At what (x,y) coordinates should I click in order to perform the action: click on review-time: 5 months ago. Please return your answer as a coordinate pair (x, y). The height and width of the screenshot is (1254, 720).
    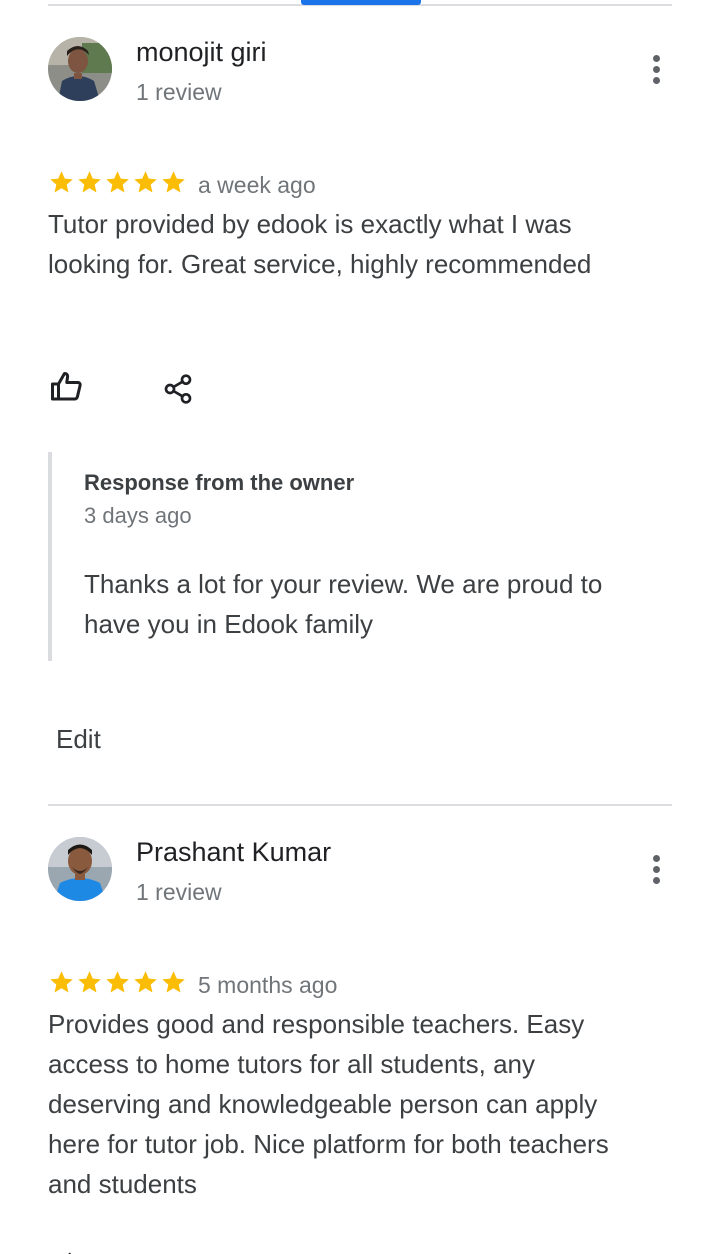
    Looking at the image, I should click on (268, 985).